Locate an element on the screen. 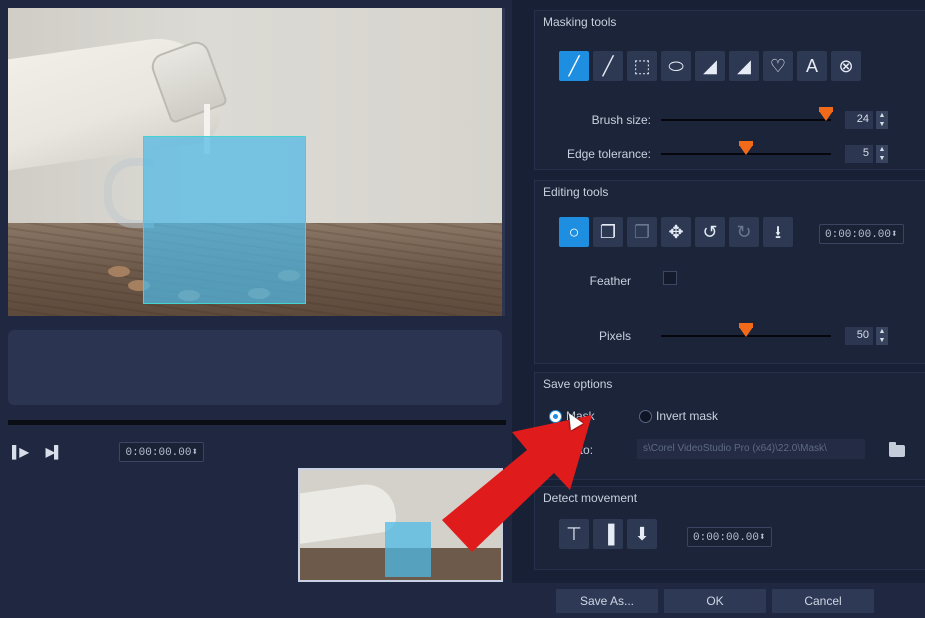 The width and height of the screenshot is (925, 618). edge-tolerance-slider is located at coordinates (746, 148).